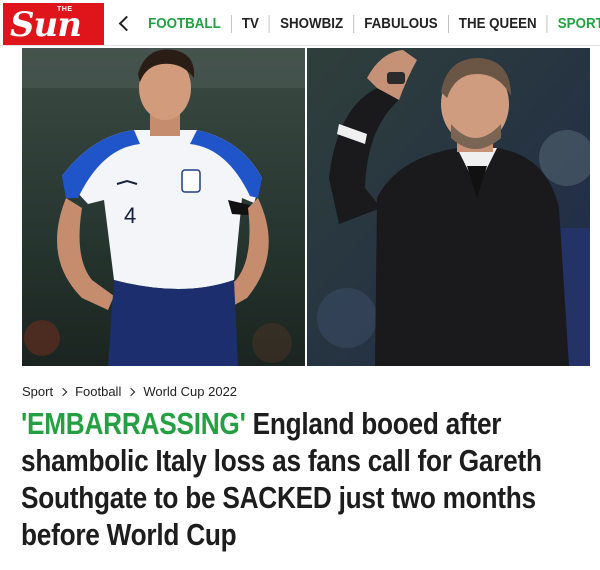 This screenshot has height=570, width=600. I want to click on the-sun-logo: THE Sun, so click(53, 24).